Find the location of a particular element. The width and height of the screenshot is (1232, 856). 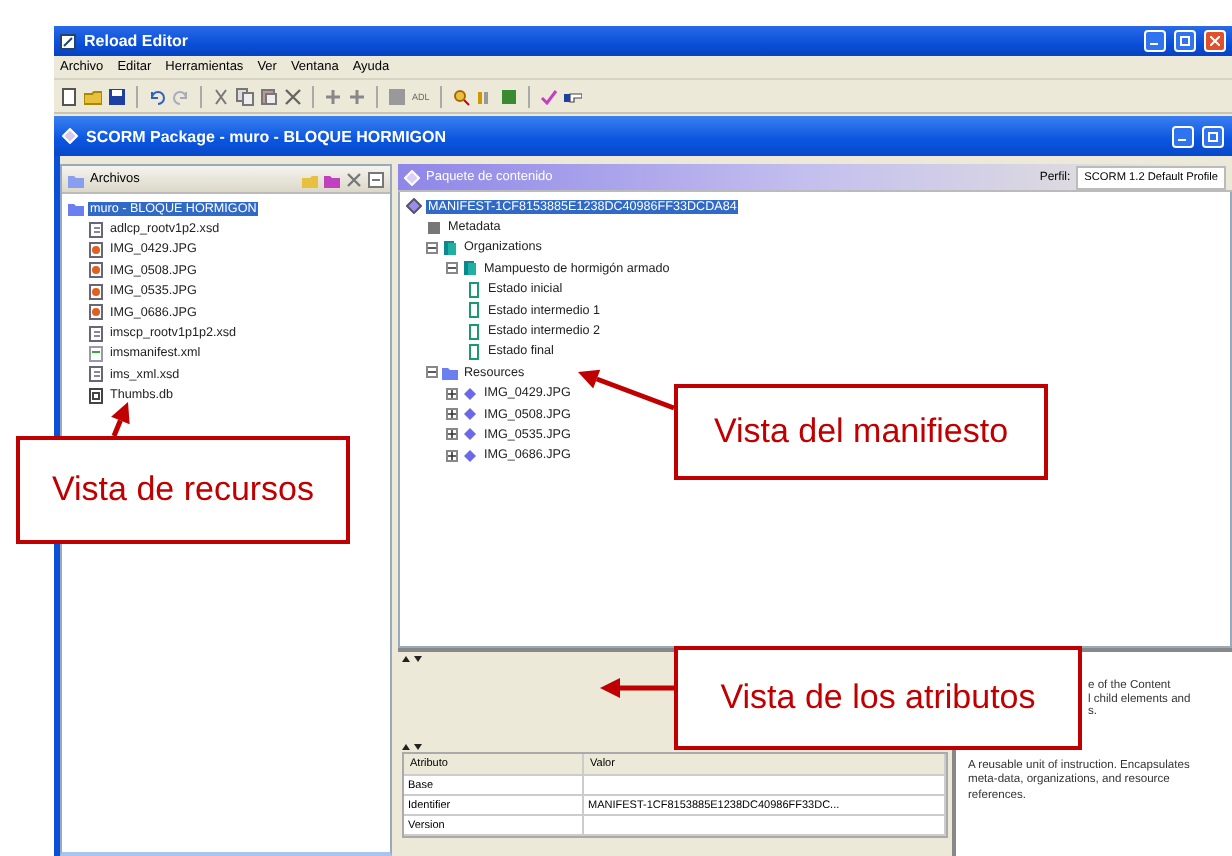

window-title: Reload Editor is located at coordinates (137, 41).